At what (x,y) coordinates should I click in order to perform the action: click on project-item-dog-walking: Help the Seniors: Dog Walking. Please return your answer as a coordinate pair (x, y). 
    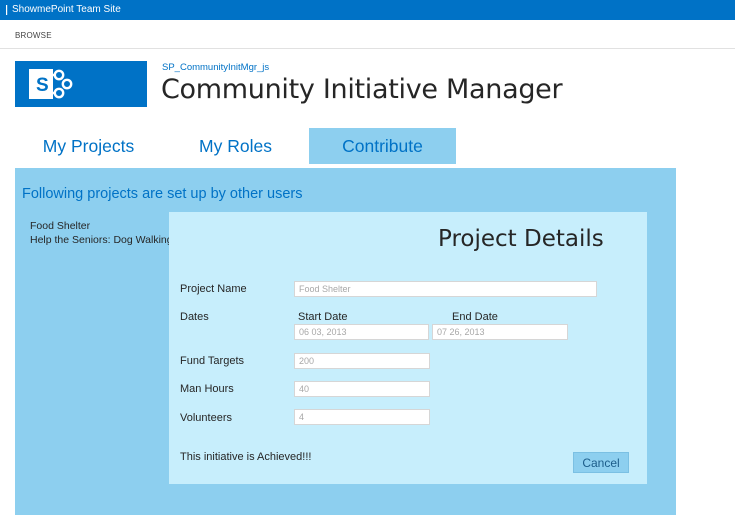
    Looking at the image, I should click on (101, 240).